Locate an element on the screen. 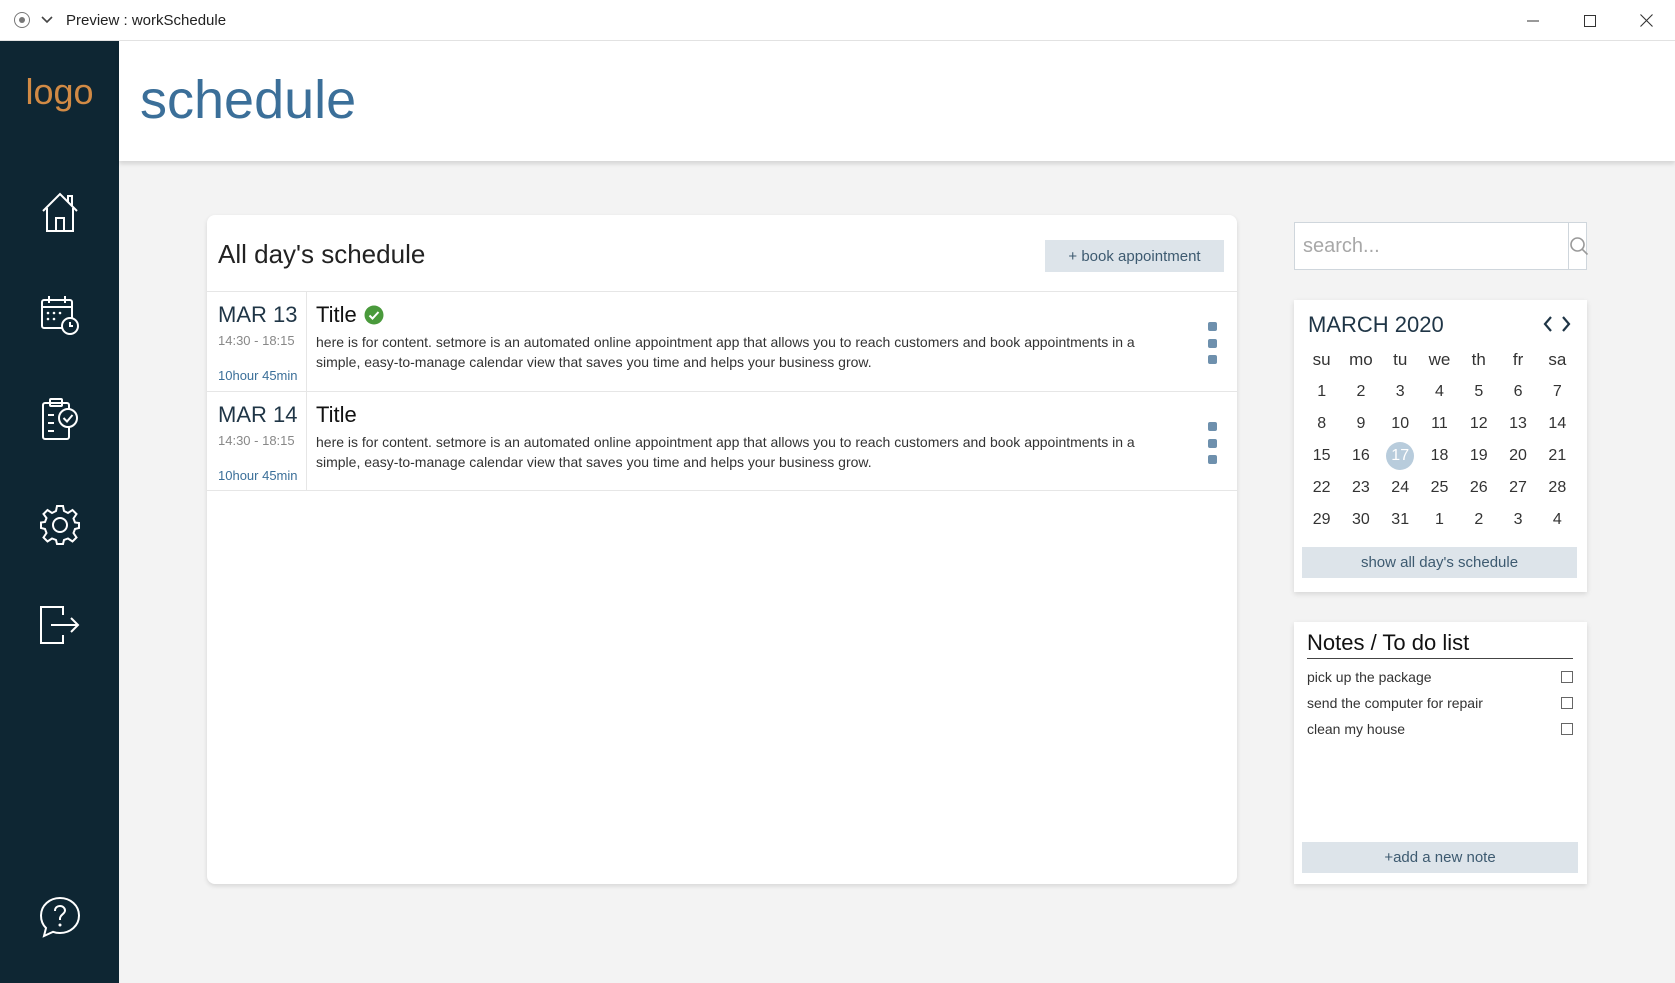  calendar-clock-icon is located at coordinates (60, 315).